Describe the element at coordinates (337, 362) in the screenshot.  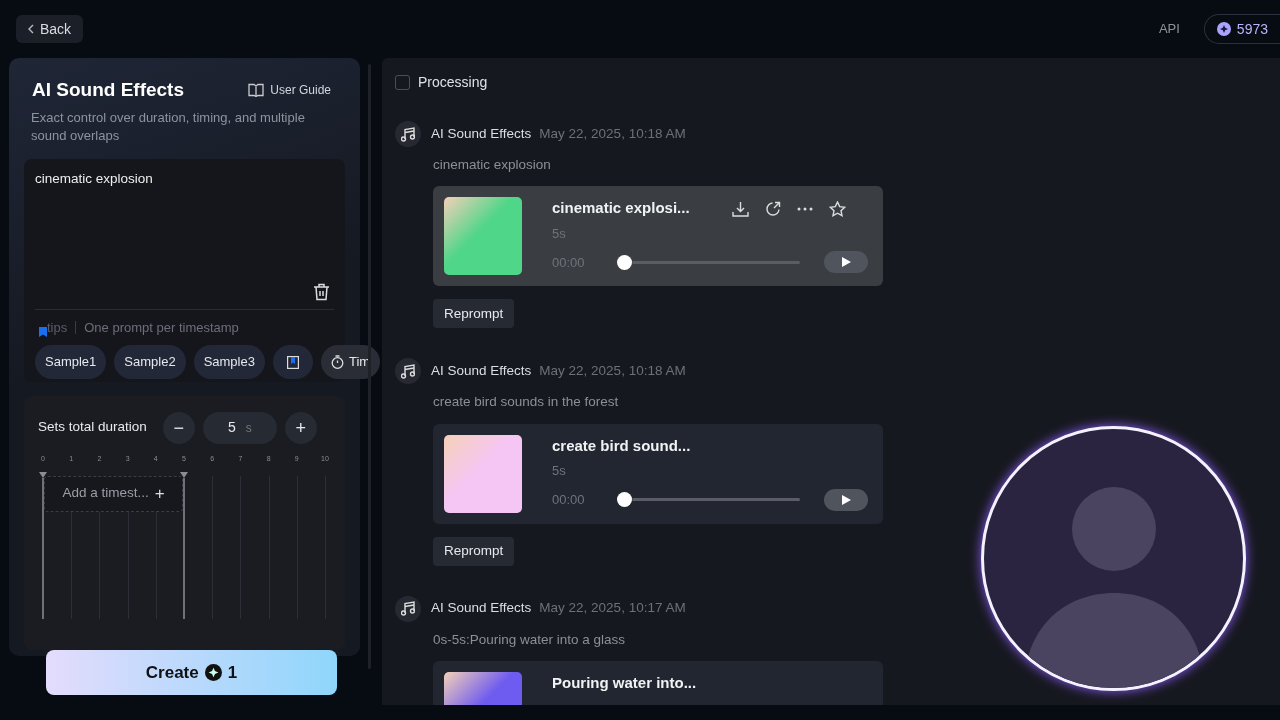
I see `timer-icon` at that location.